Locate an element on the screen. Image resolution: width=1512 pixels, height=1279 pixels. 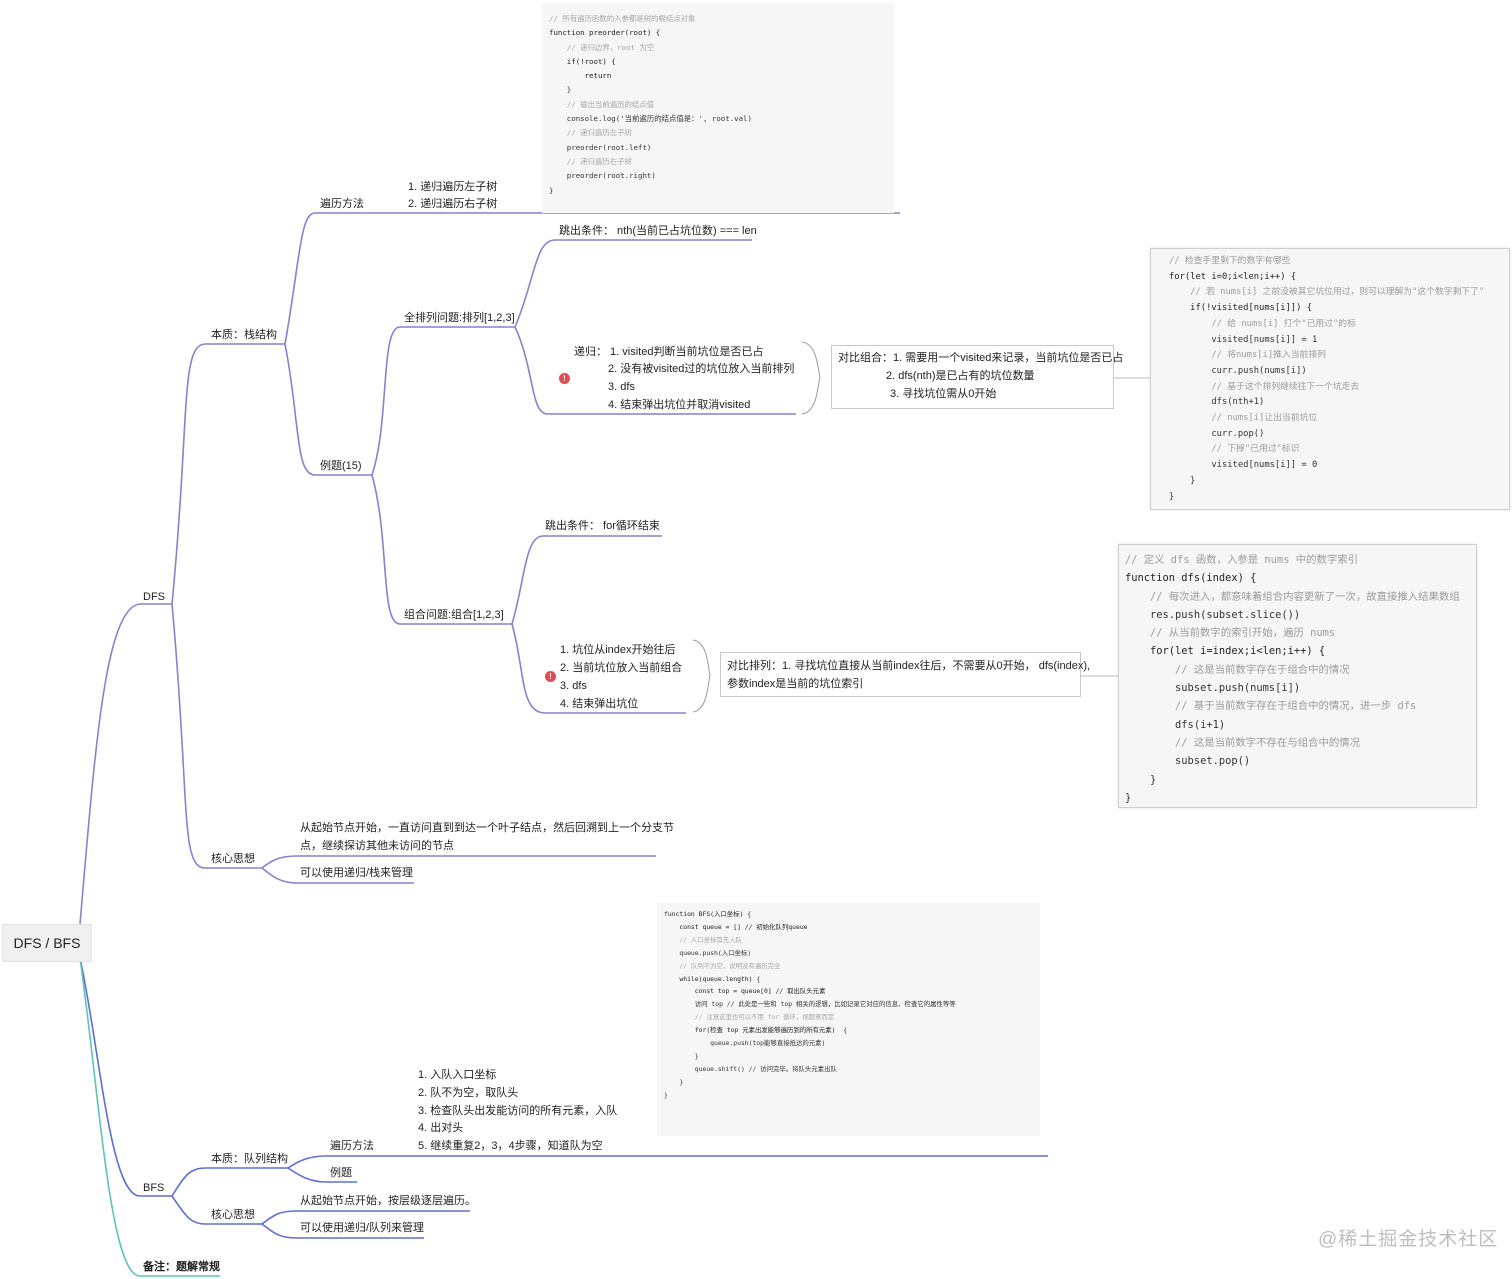
code-line: if(!visited[nums[i]]) { is located at coordinates (1240, 308).